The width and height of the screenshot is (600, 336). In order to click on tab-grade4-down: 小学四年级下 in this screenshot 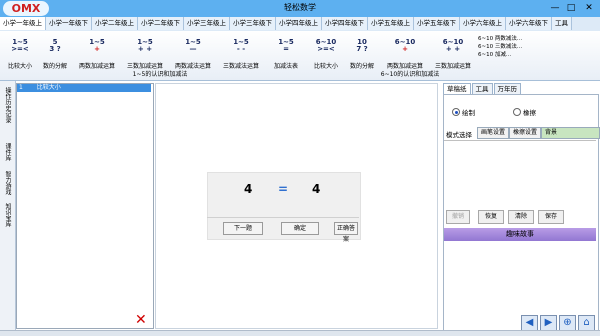, I will do `click(345, 23)`.